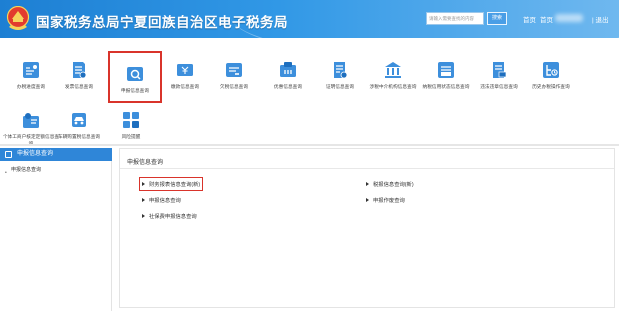 This screenshot has width=619, height=311. I want to click on search-input: 请输入需要查找的内容, so click(455, 18).